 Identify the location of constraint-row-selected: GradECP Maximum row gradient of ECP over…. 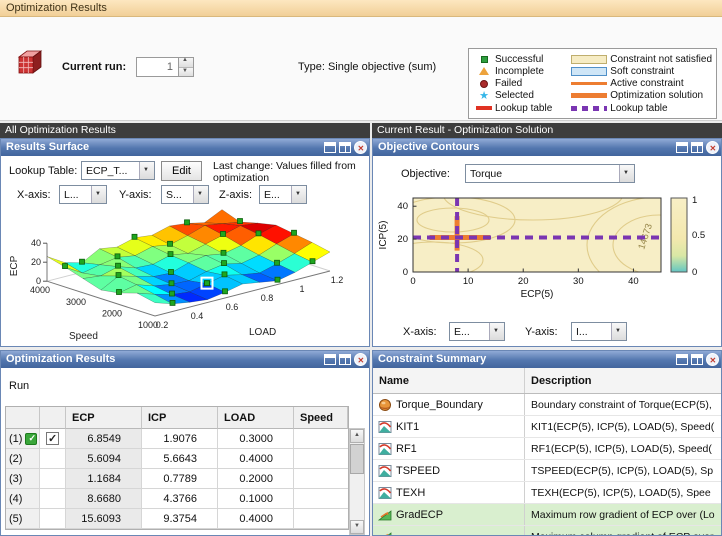
(547, 515).